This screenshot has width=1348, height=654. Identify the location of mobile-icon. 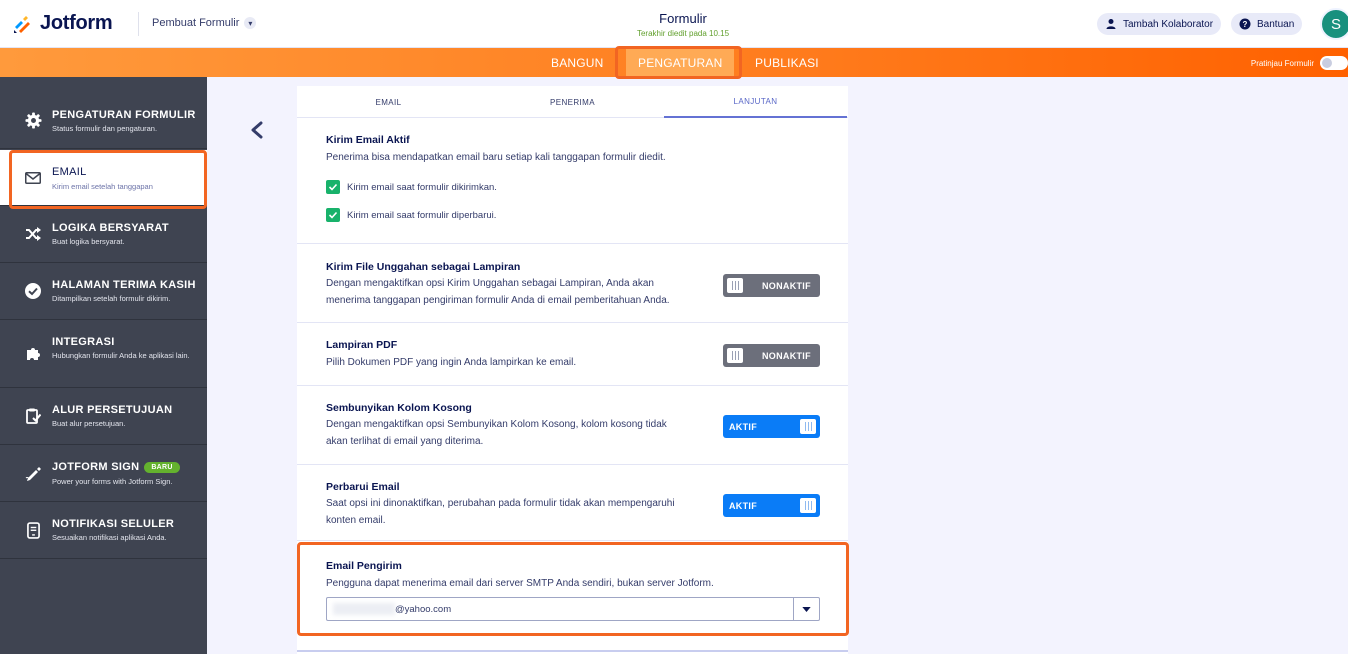
(33, 530).